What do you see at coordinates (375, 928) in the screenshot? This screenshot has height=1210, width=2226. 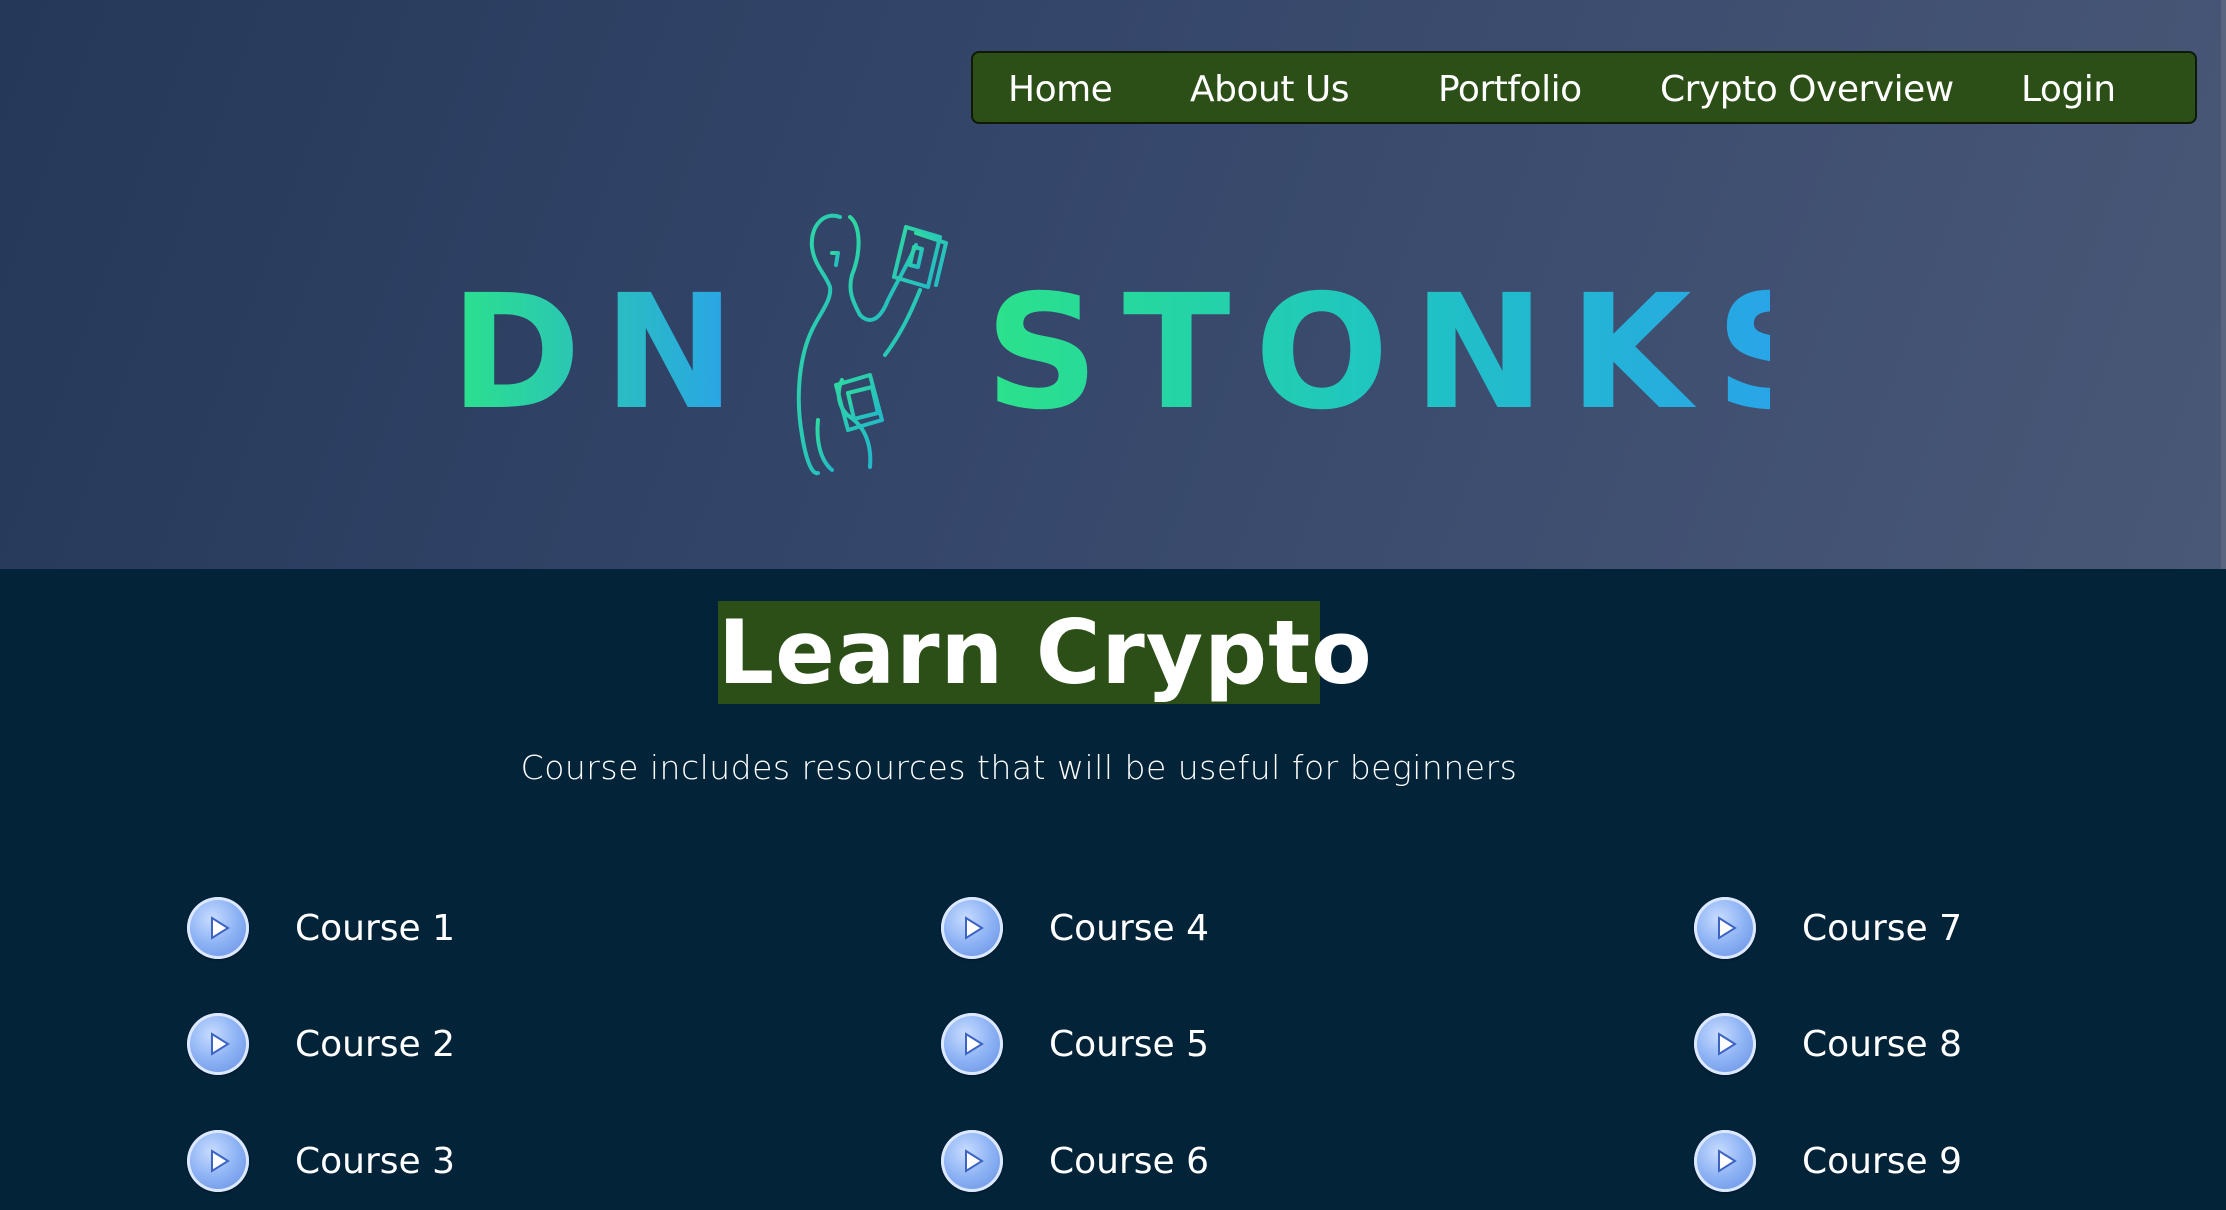 I see `course-label: Course 1` at bounding box center [375, 928].